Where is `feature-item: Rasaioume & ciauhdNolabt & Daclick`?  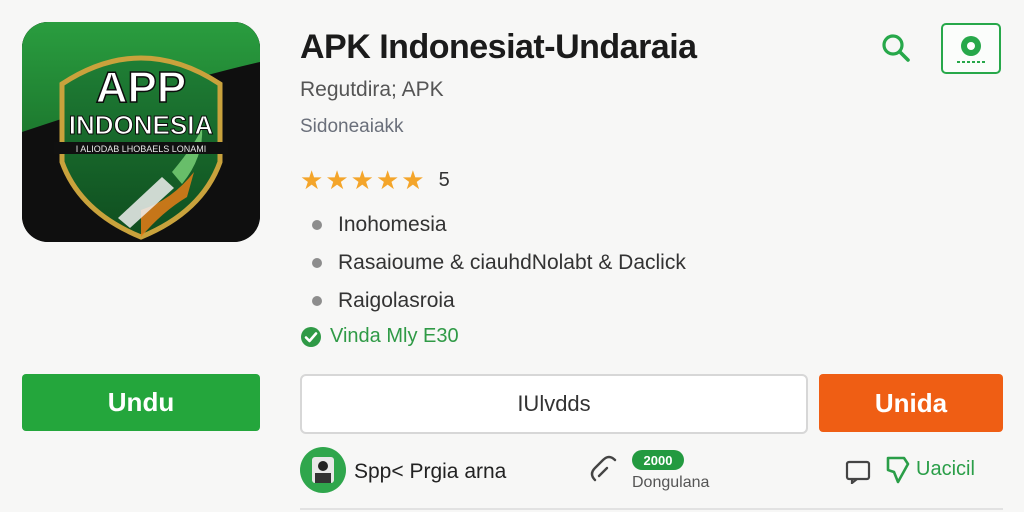
feature-item: Rasaioume & ciauhdNolabt & Daclick is located at coordinates (499, 263).